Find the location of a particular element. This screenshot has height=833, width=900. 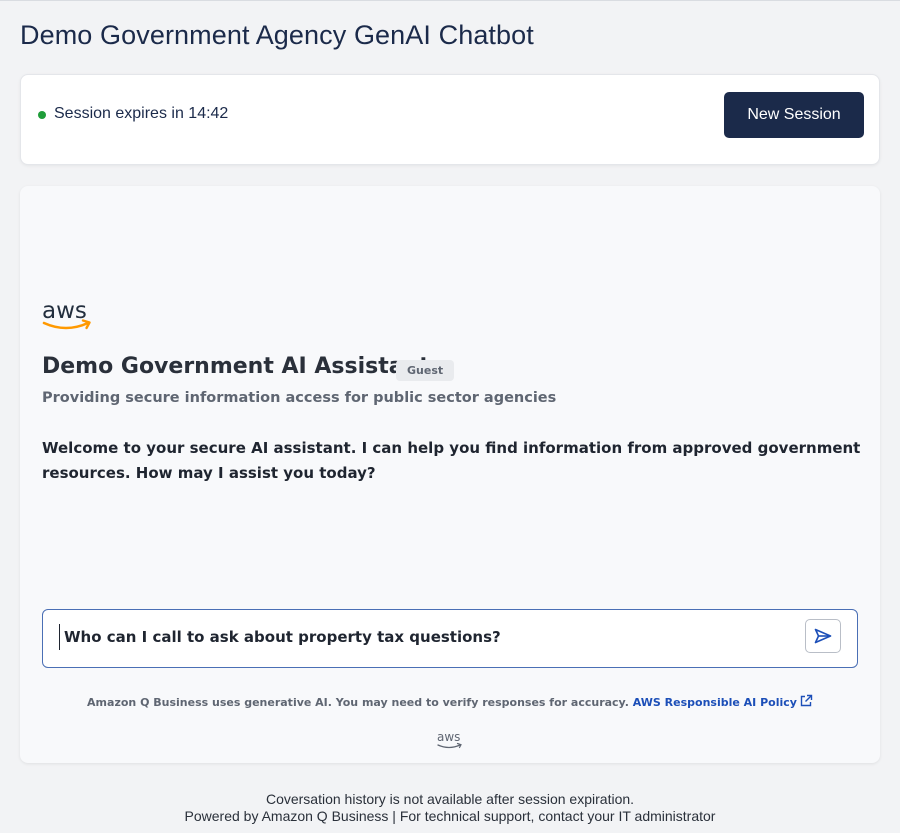

responsible-ai-policy-link: AWS Responsible AI Policy is located at coordinates (722, 701).